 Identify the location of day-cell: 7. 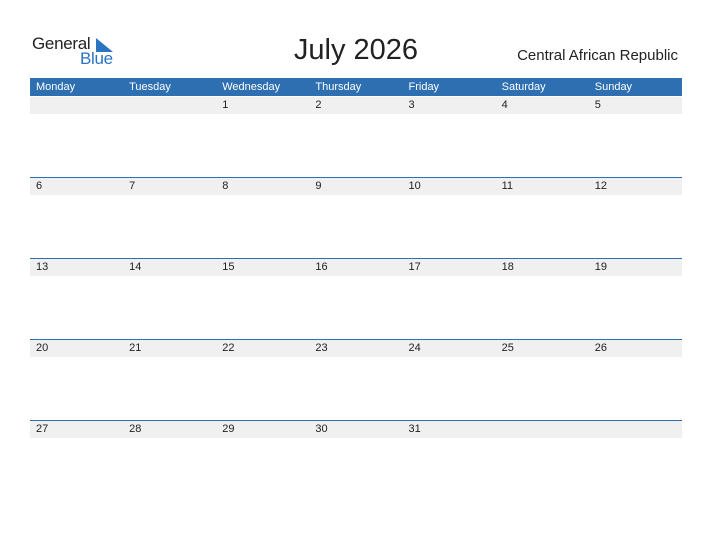
(132, 186).